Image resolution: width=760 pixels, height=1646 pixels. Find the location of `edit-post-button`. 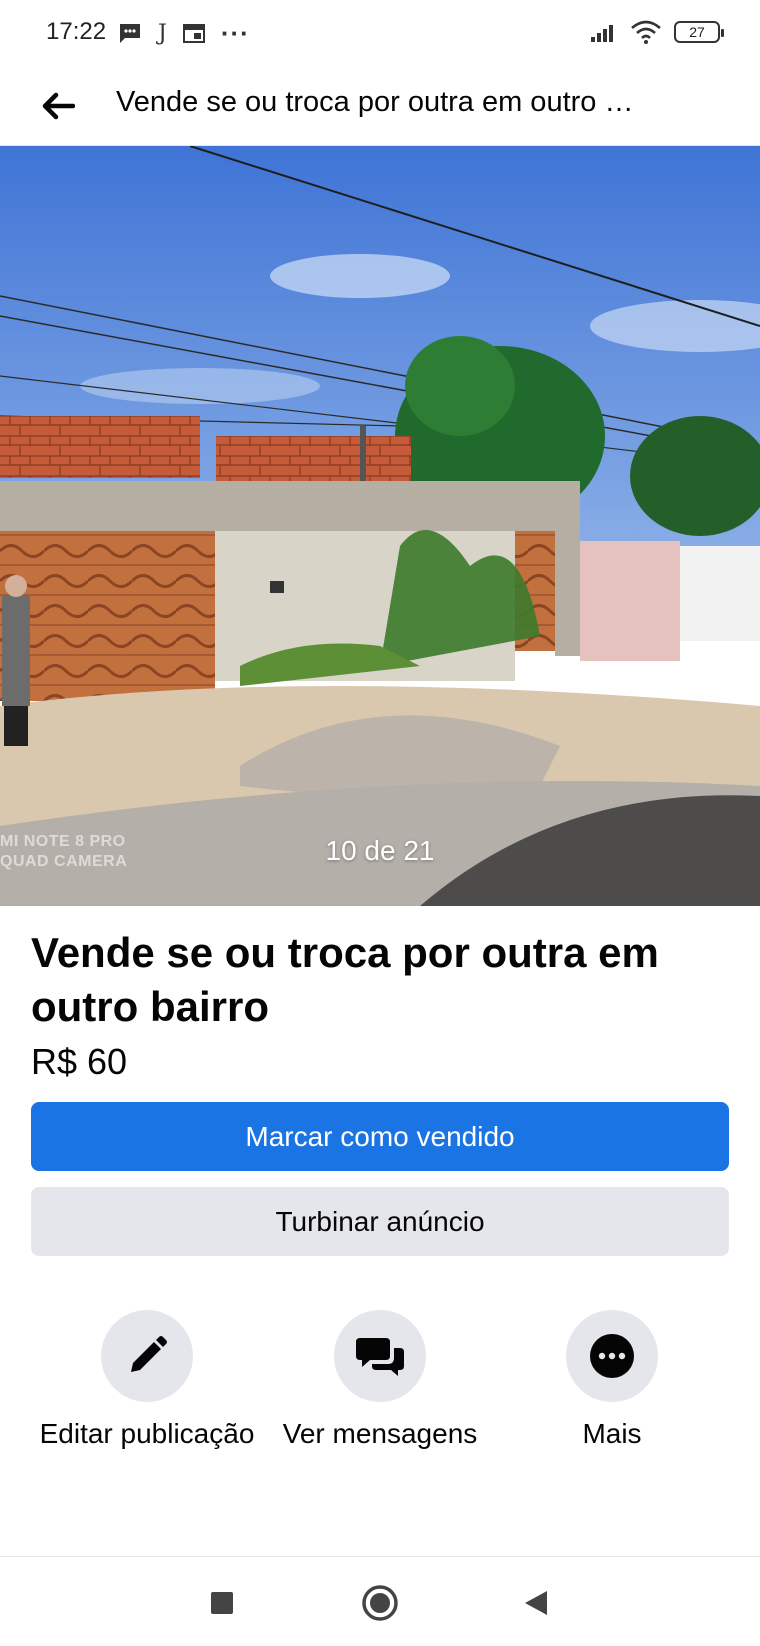

edit-post-button is located at coordinates (147, 1356).